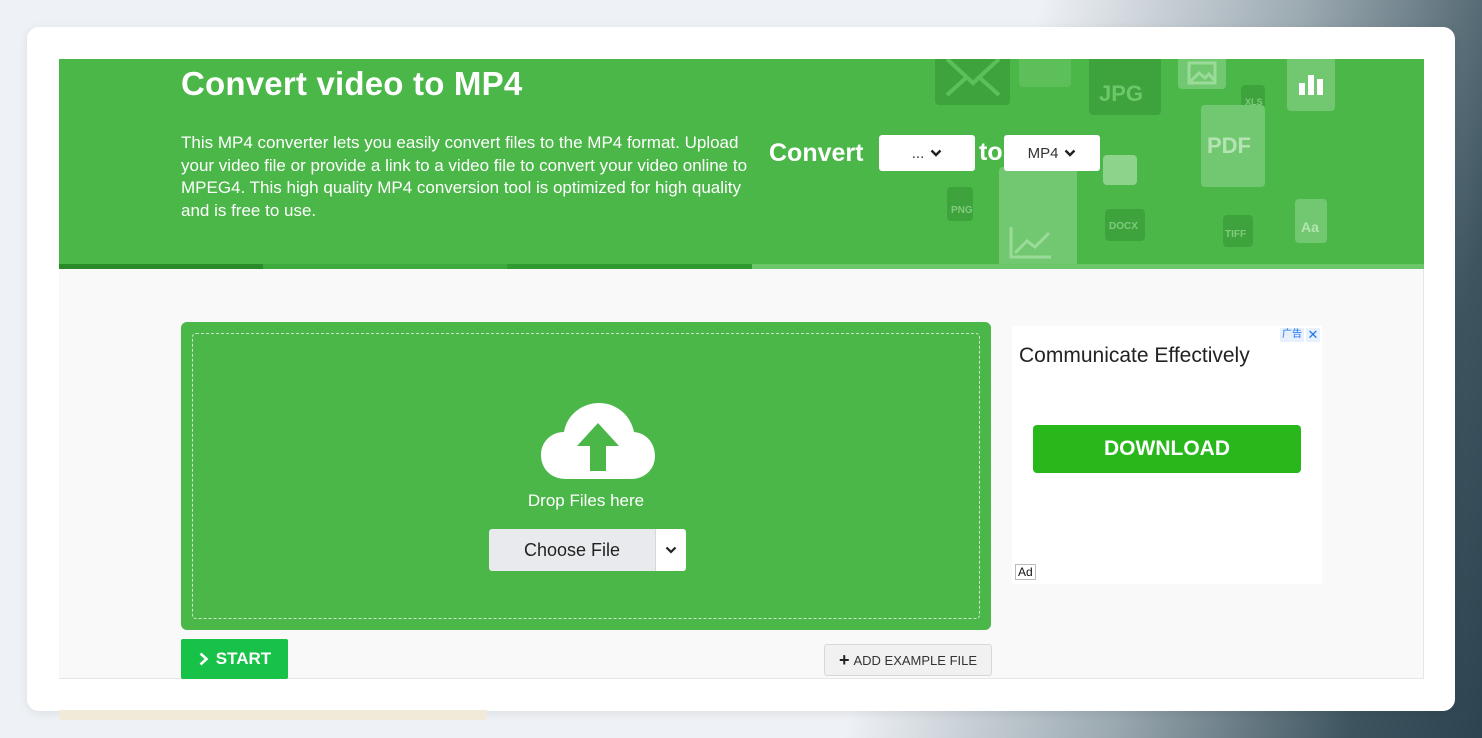 Image resolution: width=1482 pixels, height=738 pixels. I want to click on ad-choices: 广告 ✕, so click(1300, 334).